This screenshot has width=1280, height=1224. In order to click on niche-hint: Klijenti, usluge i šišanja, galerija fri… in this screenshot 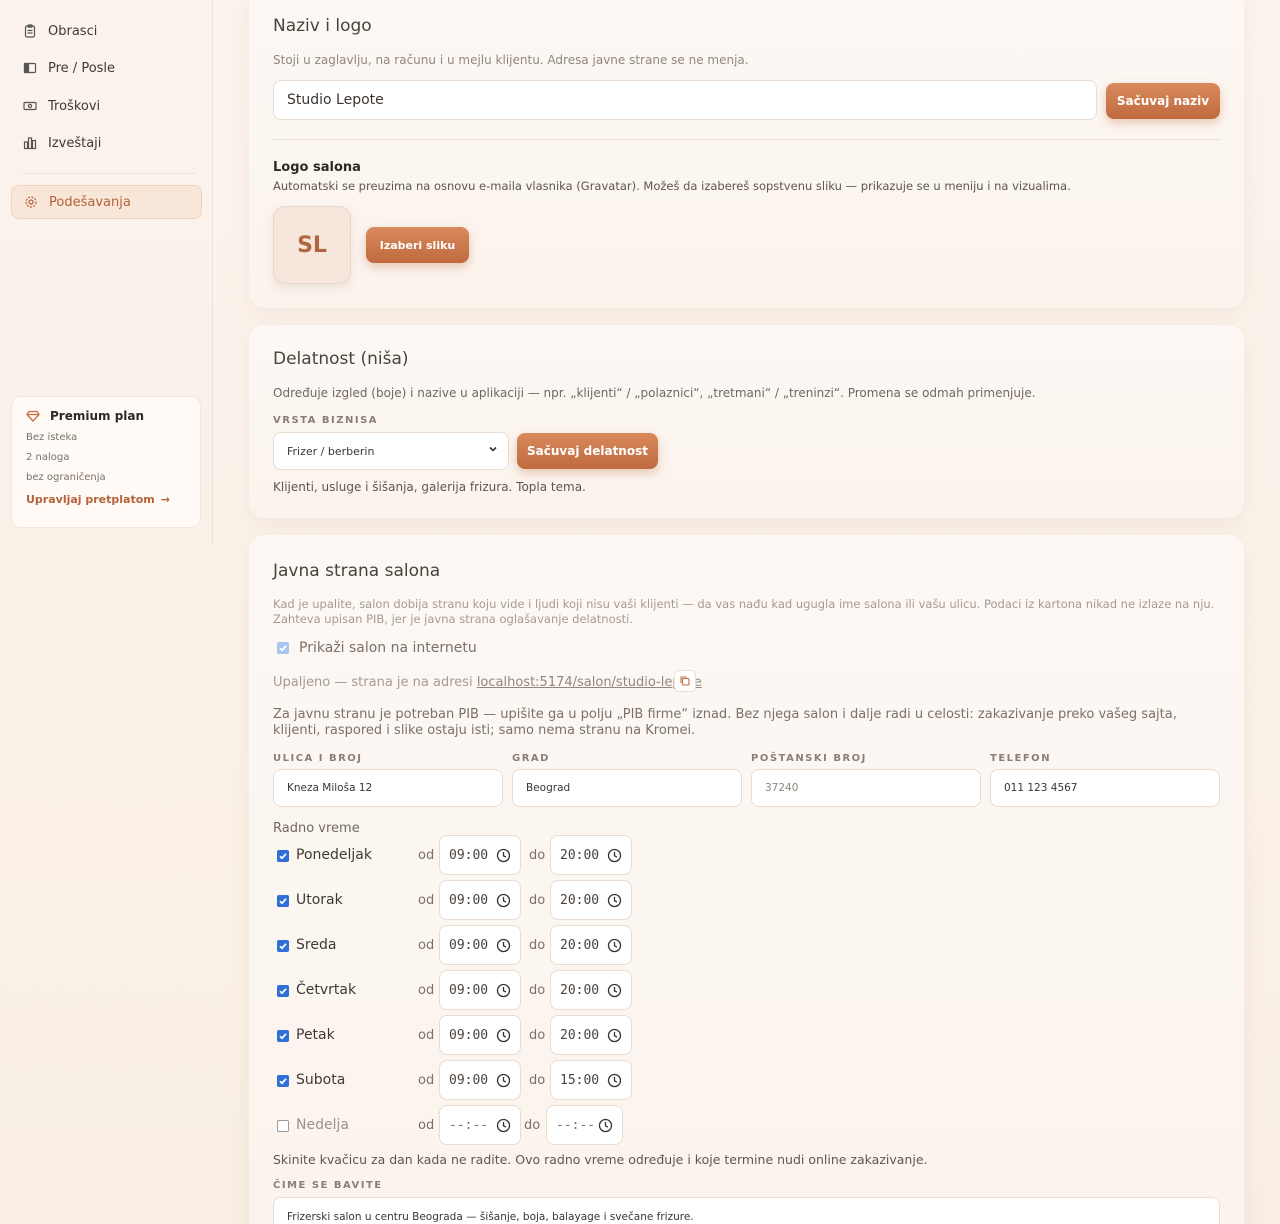, I will do `click(429, 487)`.